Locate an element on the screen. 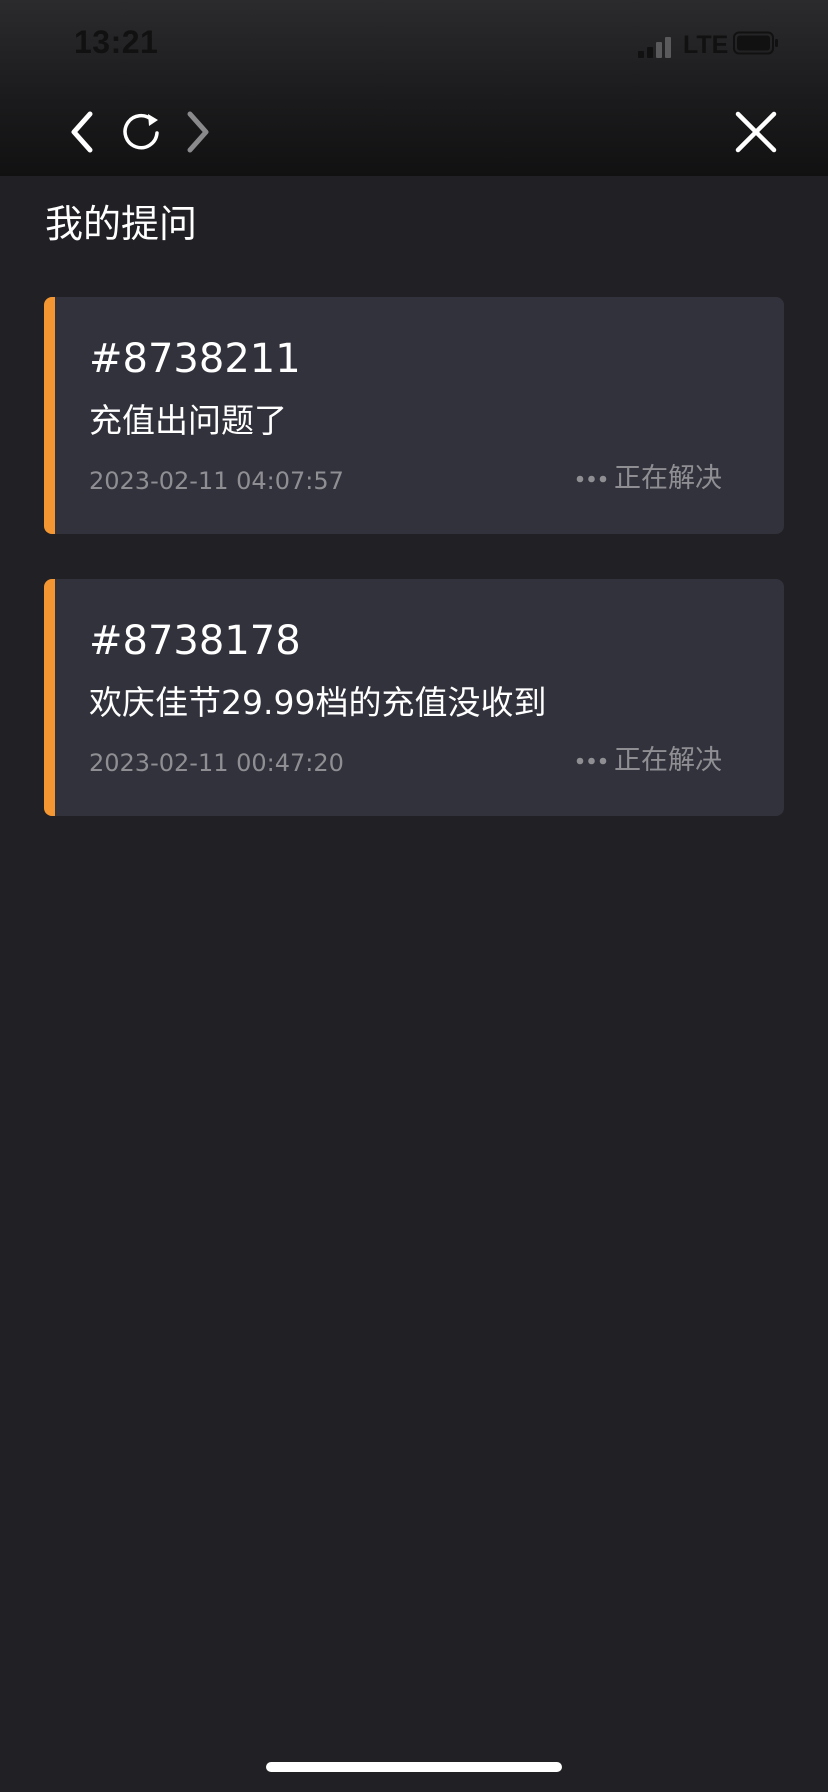  battery-icon is located at coordinates (755, 43).